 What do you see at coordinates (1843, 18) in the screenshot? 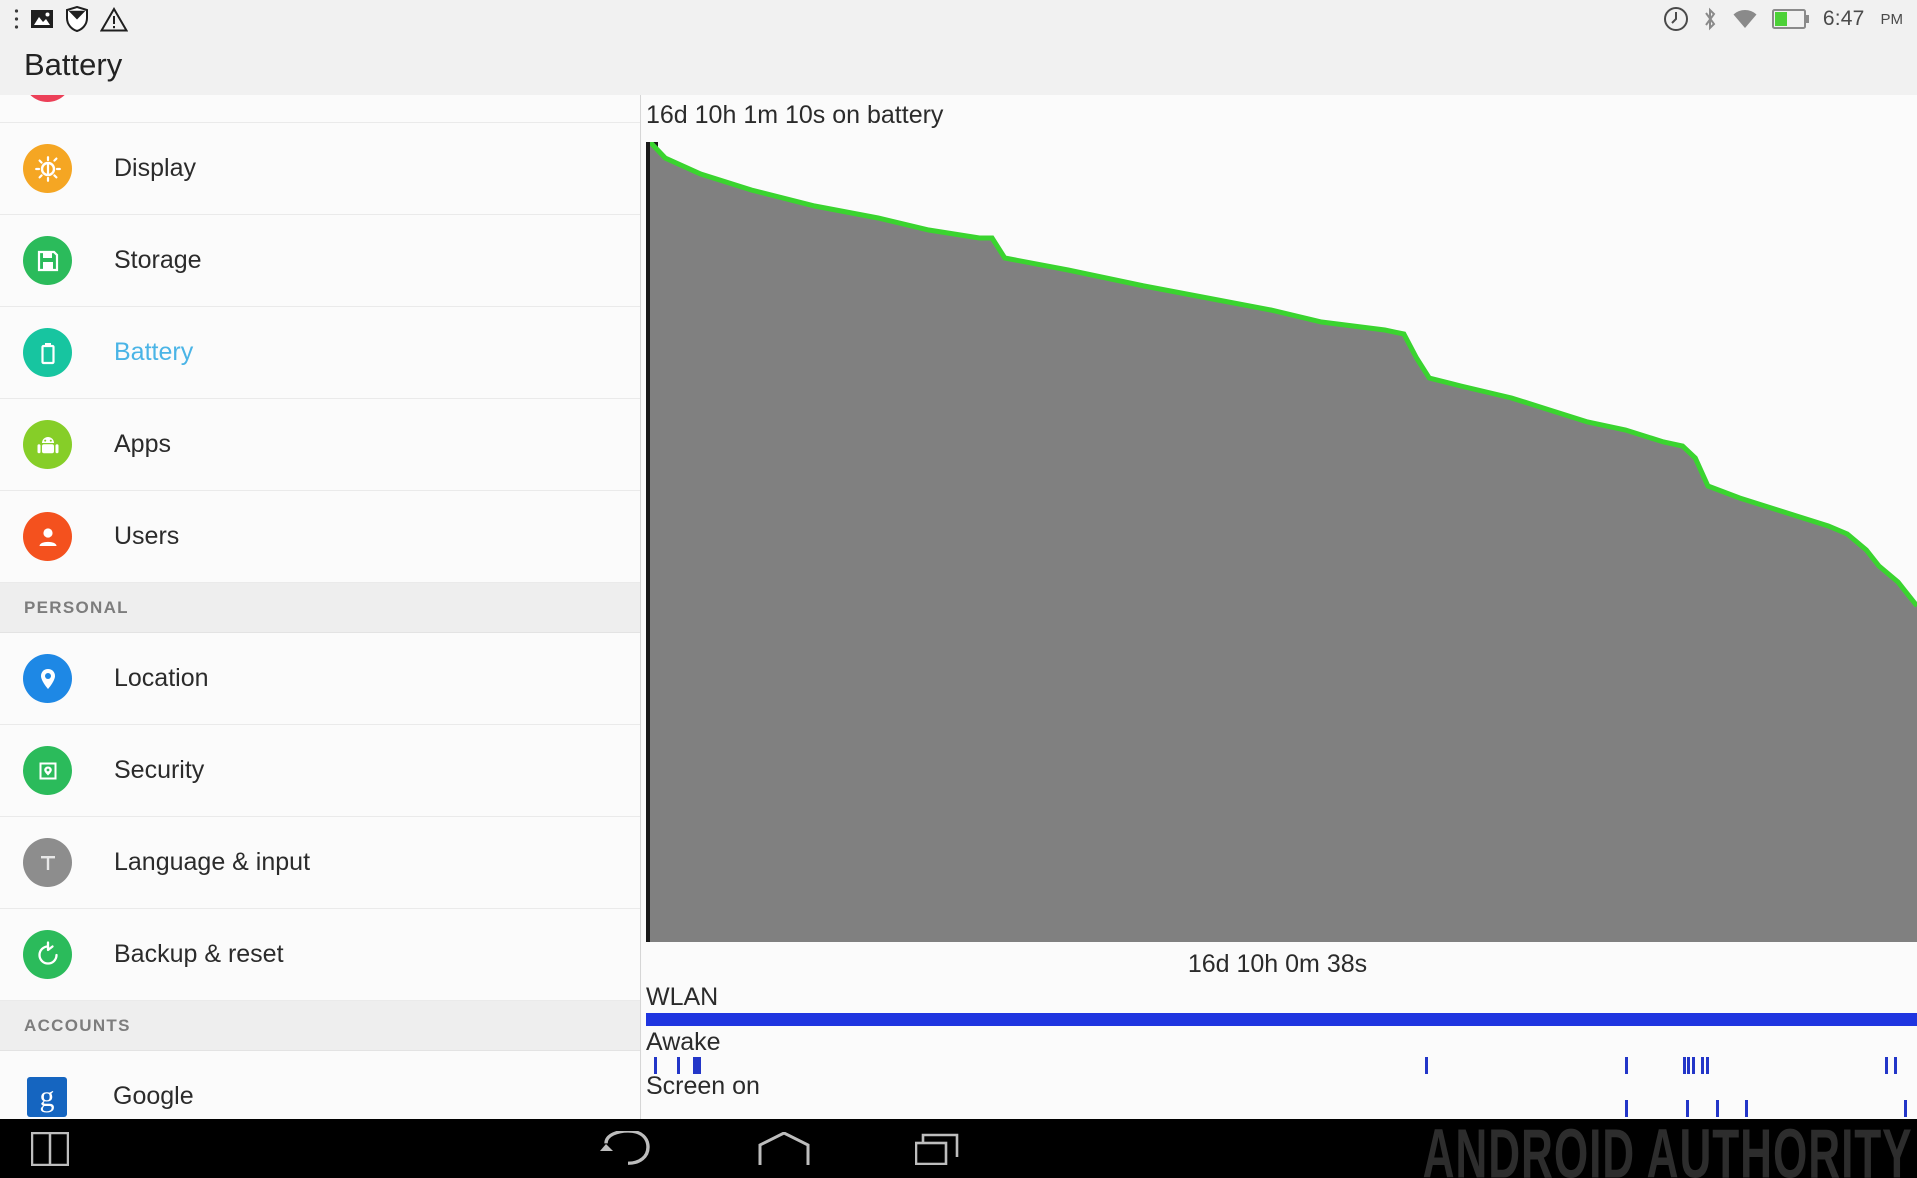
I see `status-bar-clock: 6:47` at bounding box center [1843, 18].